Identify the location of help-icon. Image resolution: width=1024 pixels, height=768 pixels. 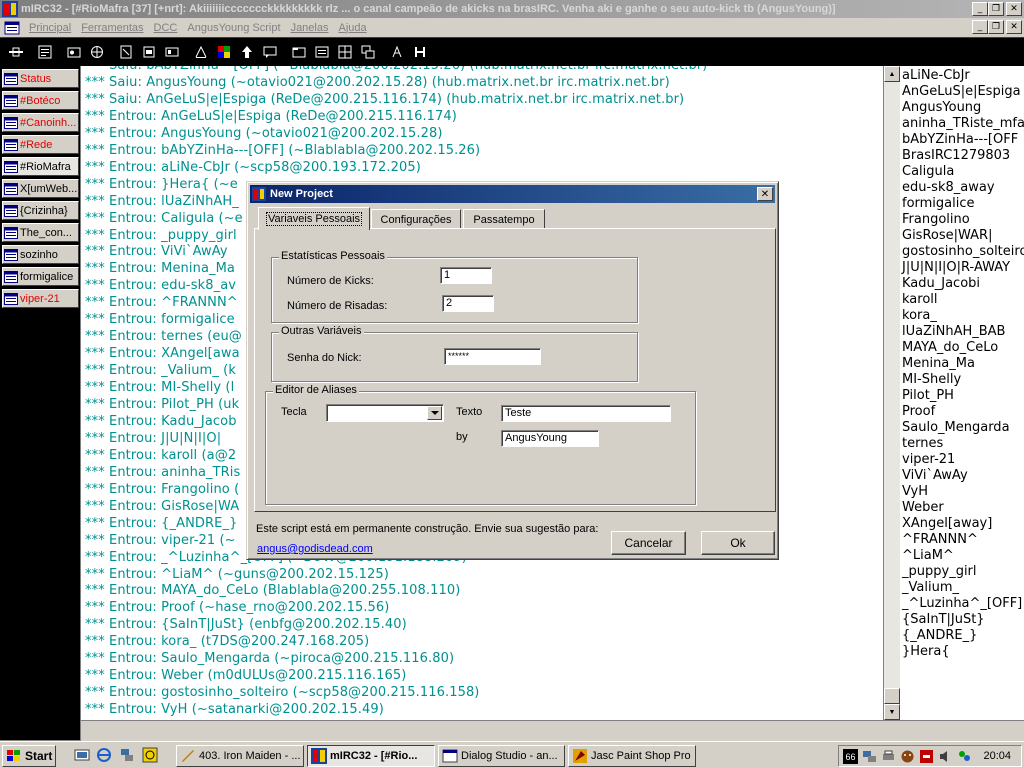
(420, 52).